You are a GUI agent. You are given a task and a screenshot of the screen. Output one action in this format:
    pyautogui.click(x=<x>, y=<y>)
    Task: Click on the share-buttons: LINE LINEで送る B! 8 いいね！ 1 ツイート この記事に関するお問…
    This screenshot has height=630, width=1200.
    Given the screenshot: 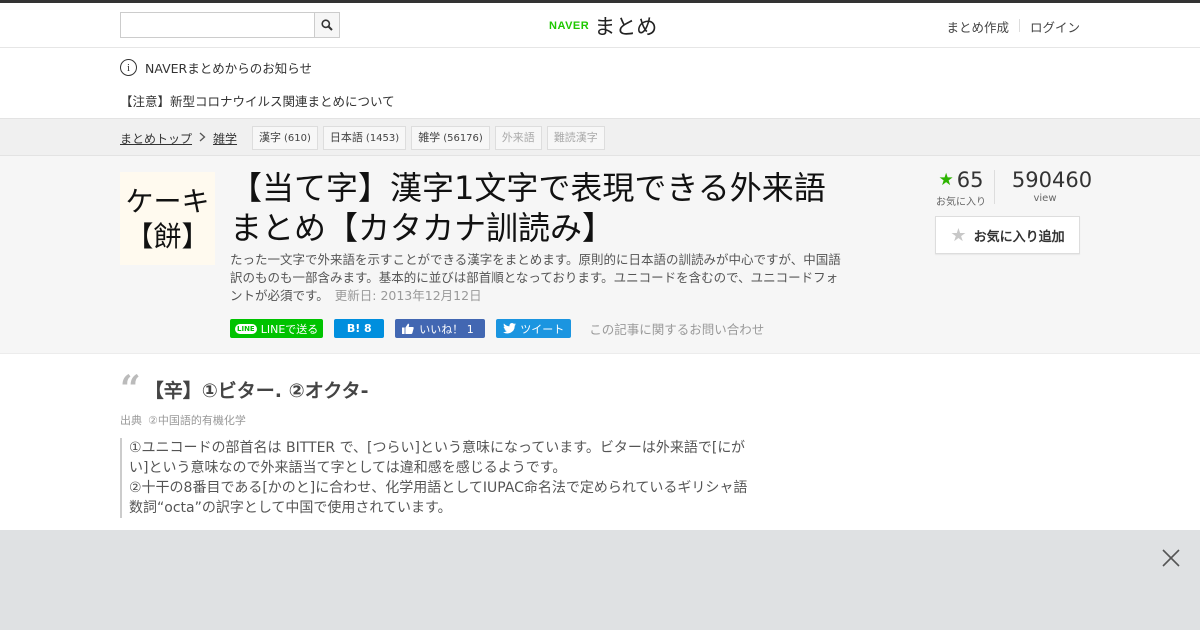 What is the action you would take?
    pyautogui.click(x=497, y=328)
    